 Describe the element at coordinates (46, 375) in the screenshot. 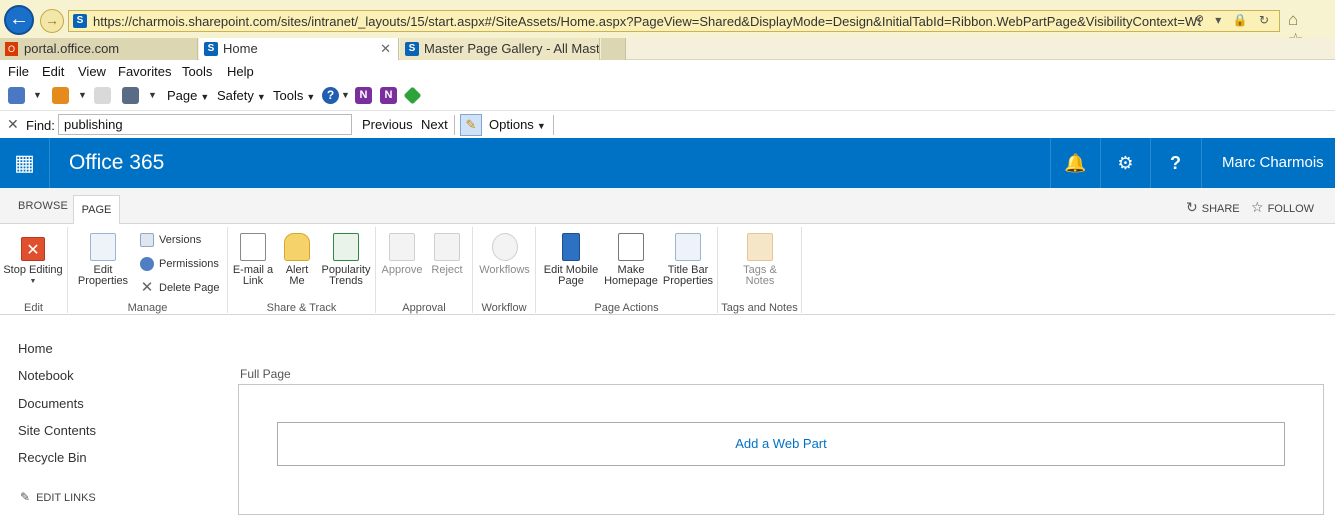

I see `nav-item-notebook: Notebook` at that location.